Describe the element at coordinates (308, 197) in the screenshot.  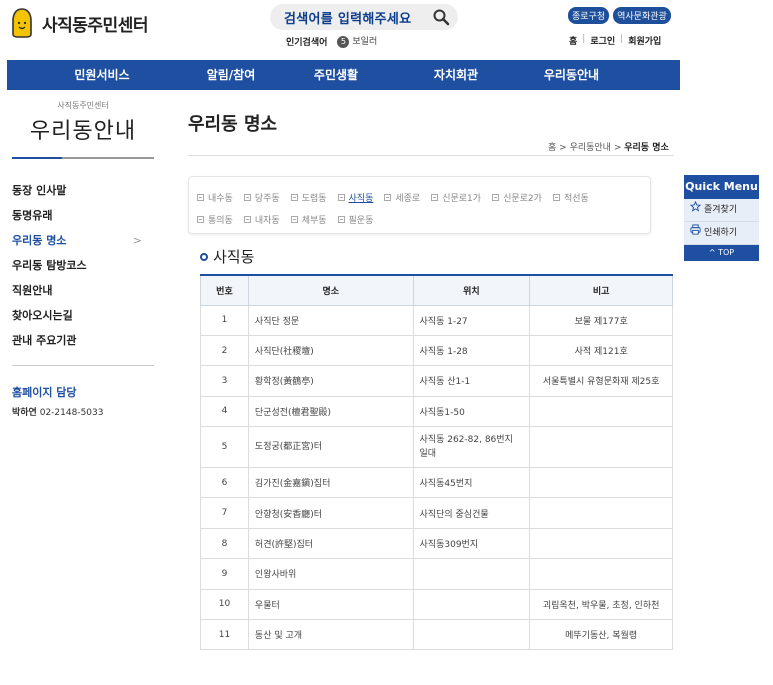
I see `tab-dong: 도렴동` at that location.